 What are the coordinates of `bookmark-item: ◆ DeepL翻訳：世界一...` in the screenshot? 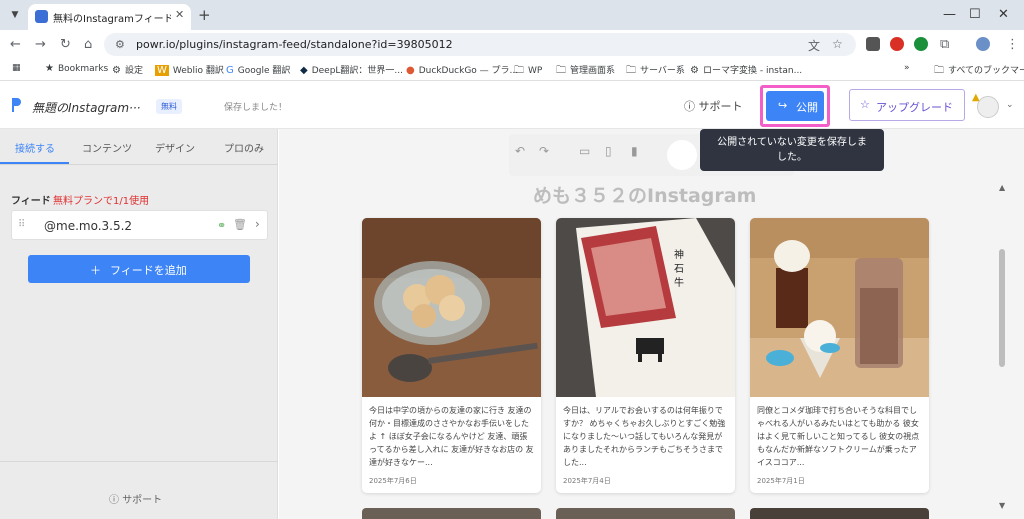 It's located at (351, 69).